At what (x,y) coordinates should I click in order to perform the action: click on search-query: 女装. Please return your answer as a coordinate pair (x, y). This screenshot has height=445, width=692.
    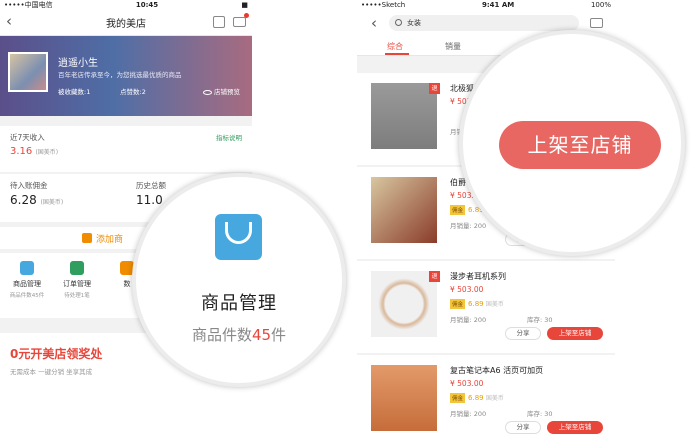
    Looking at the image, I should click on (414, 23).